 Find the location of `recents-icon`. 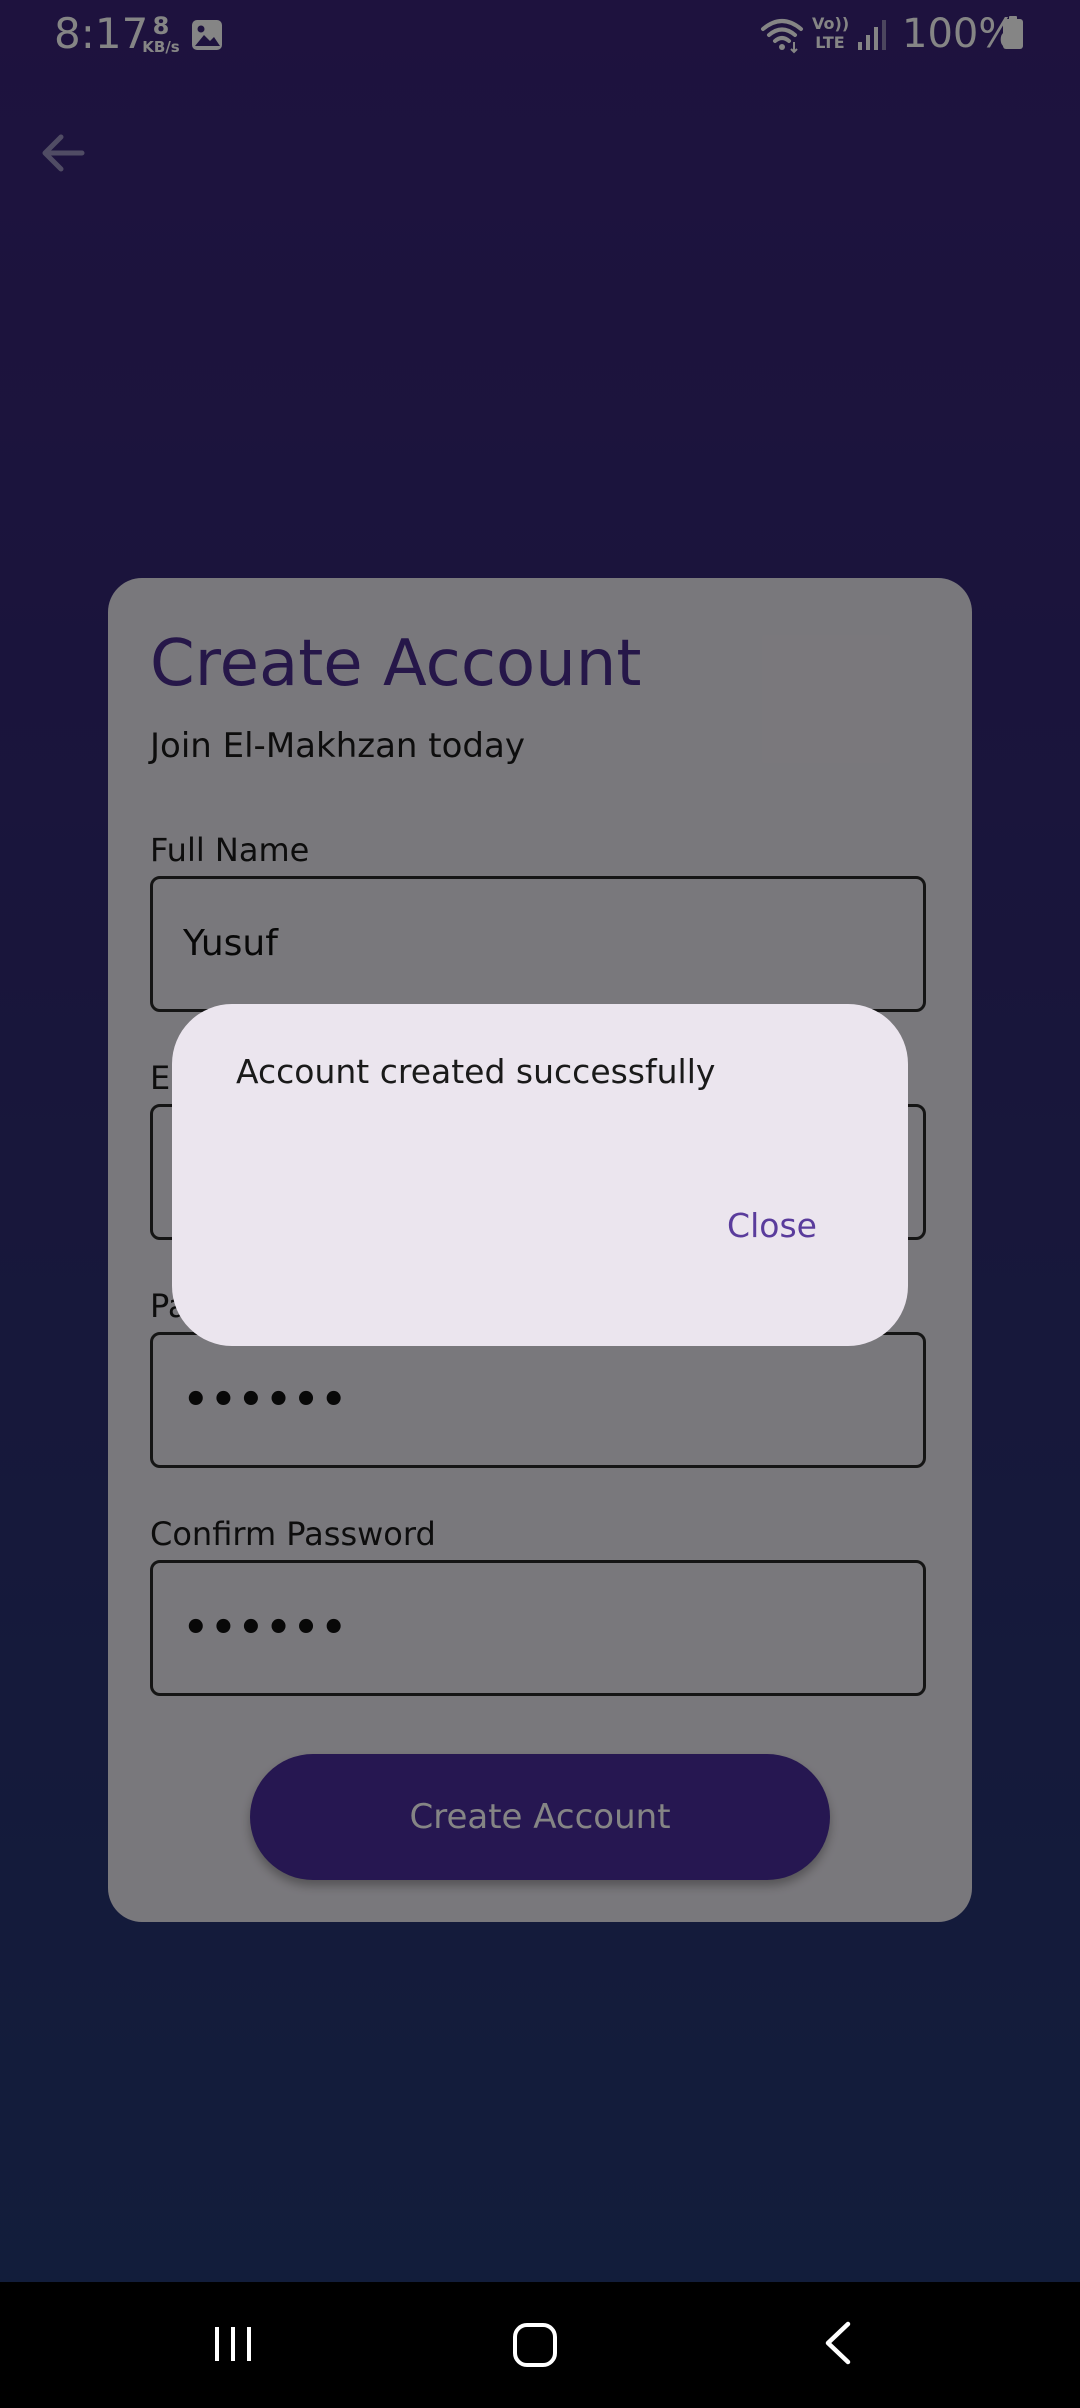

recents-icon is located at coordinates (233, 2343).